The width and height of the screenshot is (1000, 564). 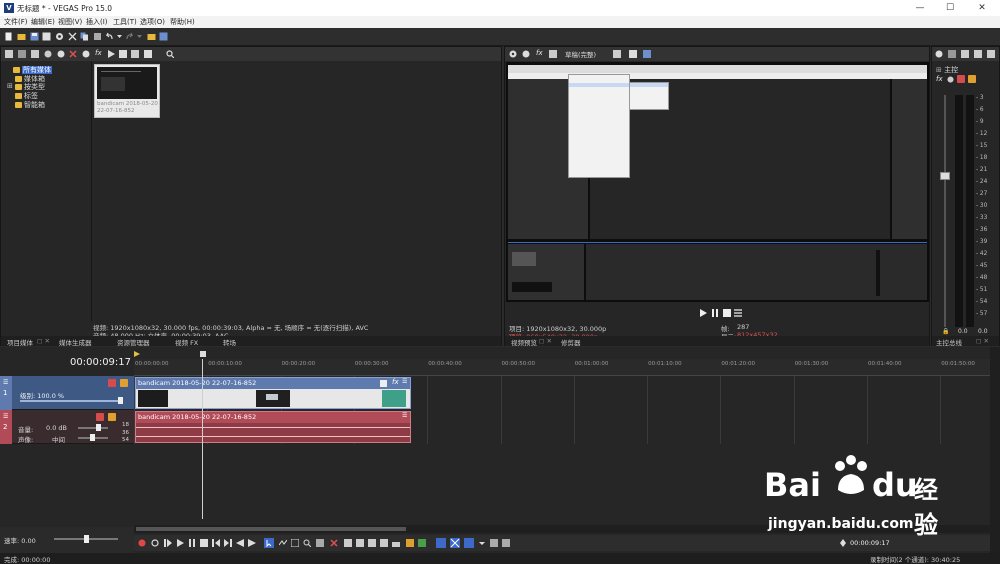 I want to click on master-fader-track, so click(x=945, y=211).